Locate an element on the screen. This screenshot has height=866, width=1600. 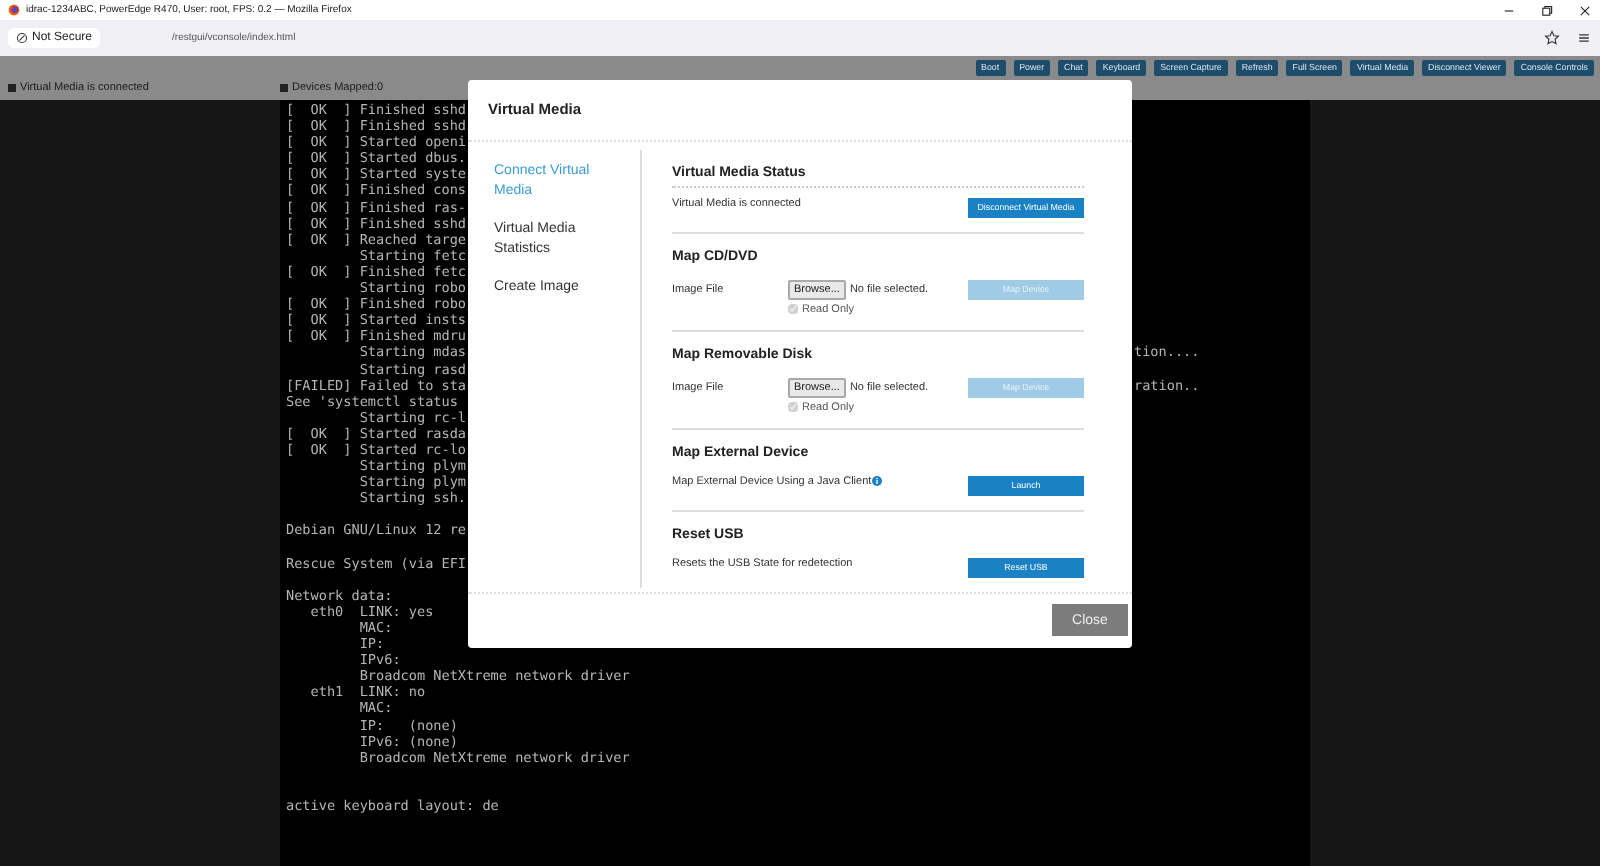
menu-icon is located at coordinates (1584, 38).